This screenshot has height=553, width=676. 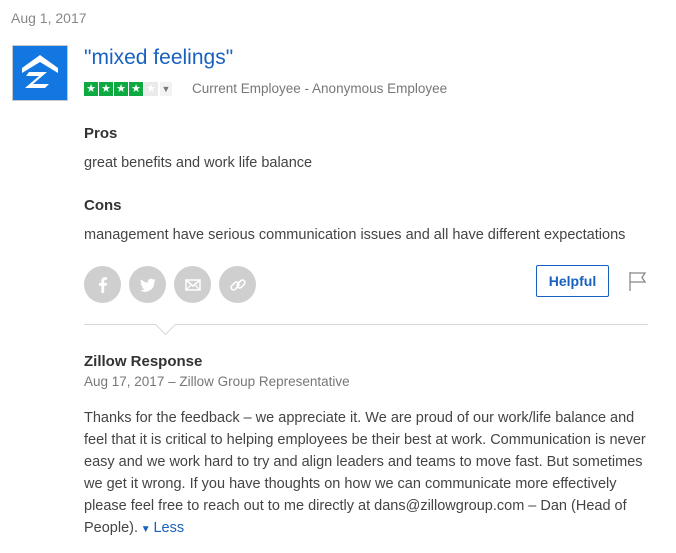 I want to click on helpful-button: Helpful, so click(x=572, y=281).